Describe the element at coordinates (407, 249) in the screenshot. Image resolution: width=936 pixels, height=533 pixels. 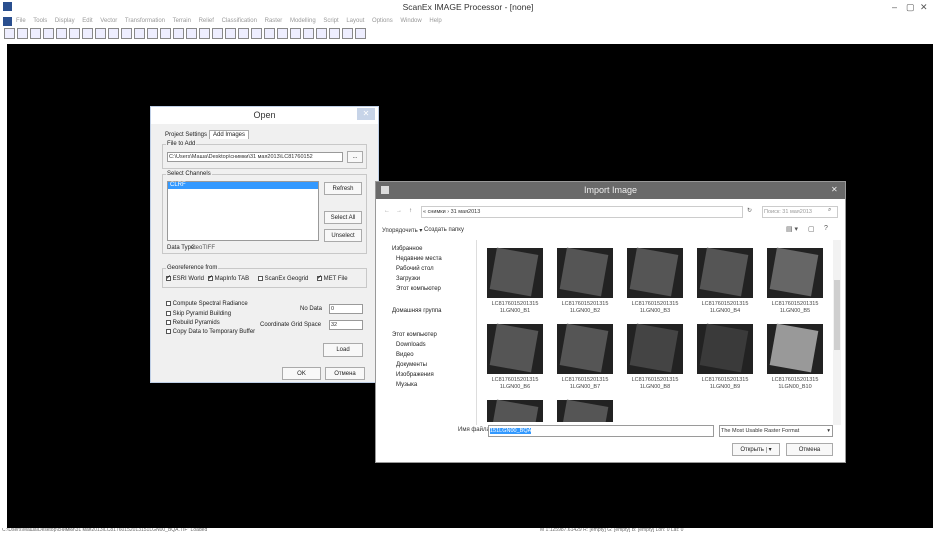
I see `nav-favorites: Избранное` at that location.